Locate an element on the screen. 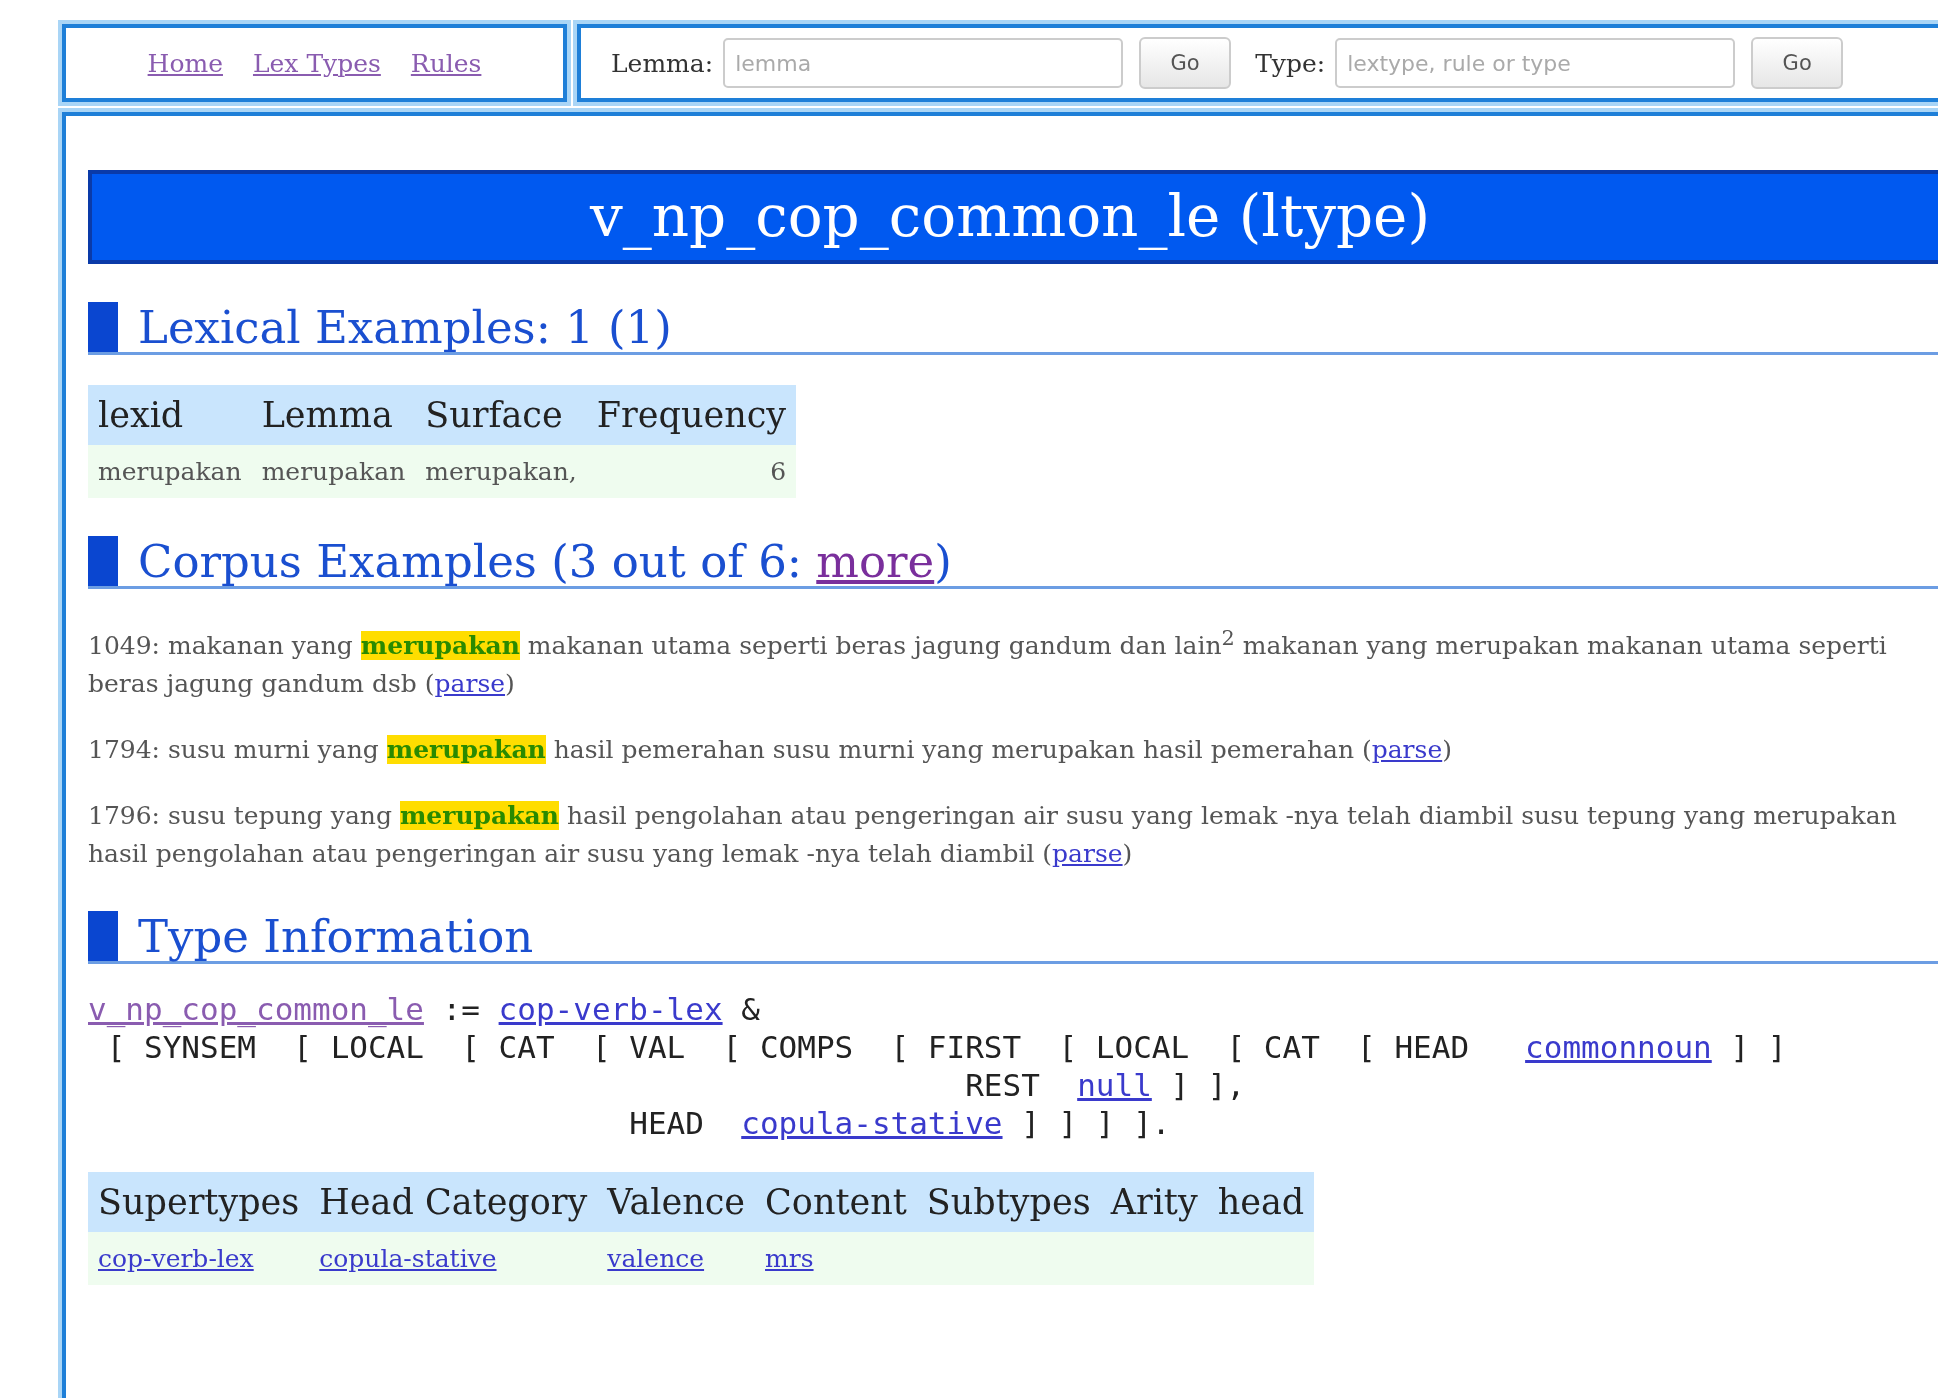 The width and height of the screenshot is (1938, 1398). field-label: Type: is located at coordinates (1290, 63).